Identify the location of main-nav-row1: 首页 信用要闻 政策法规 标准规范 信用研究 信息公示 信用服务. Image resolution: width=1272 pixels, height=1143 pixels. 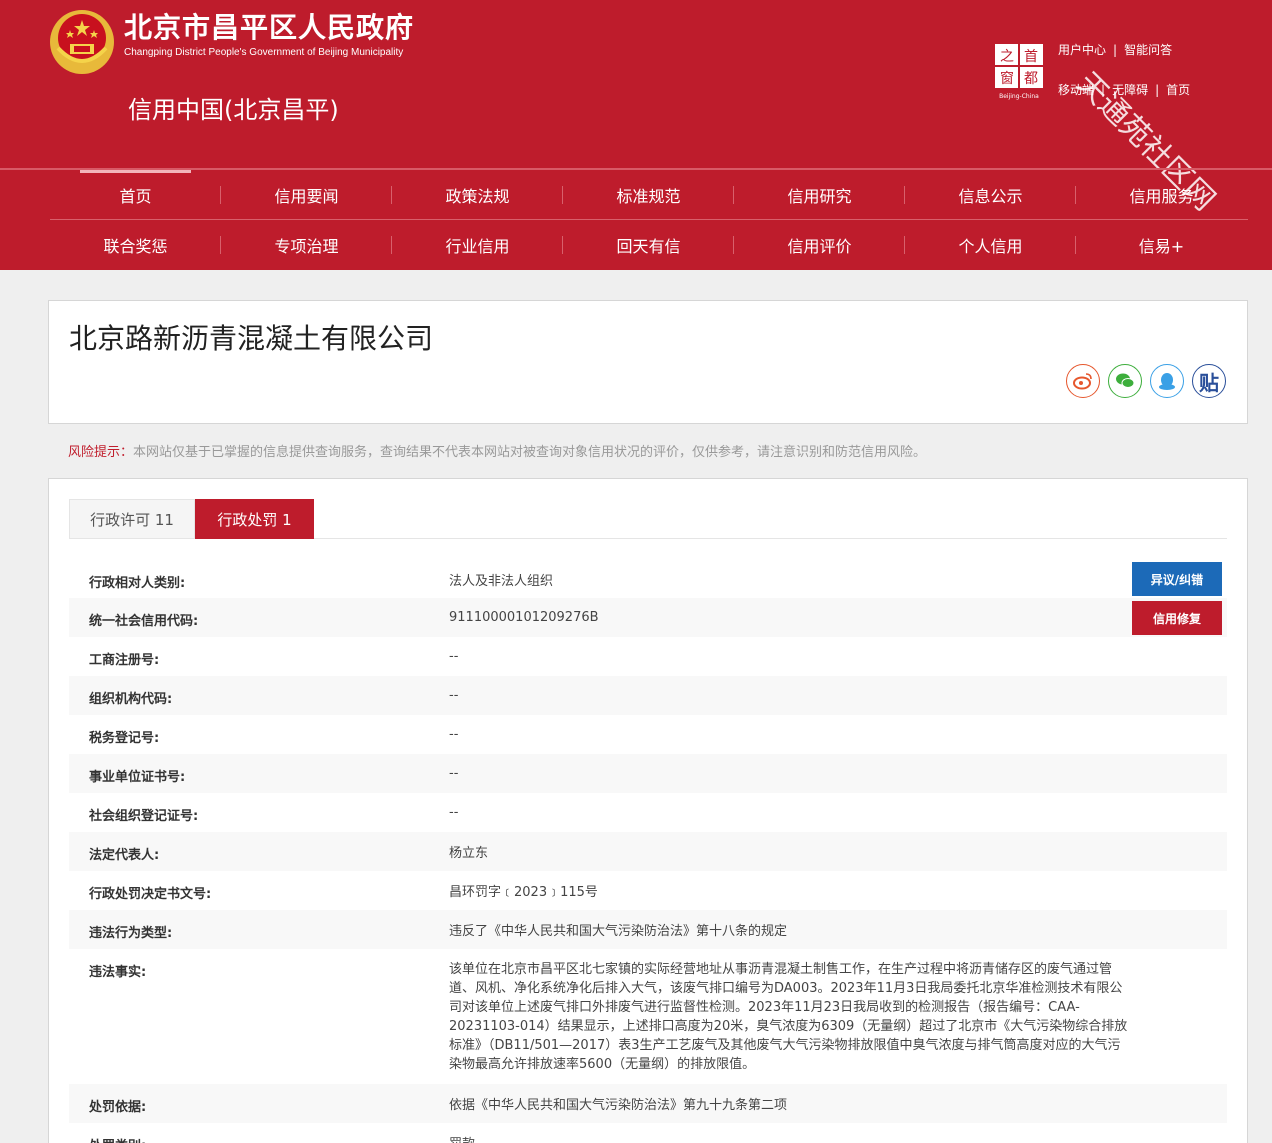
(649, 195).